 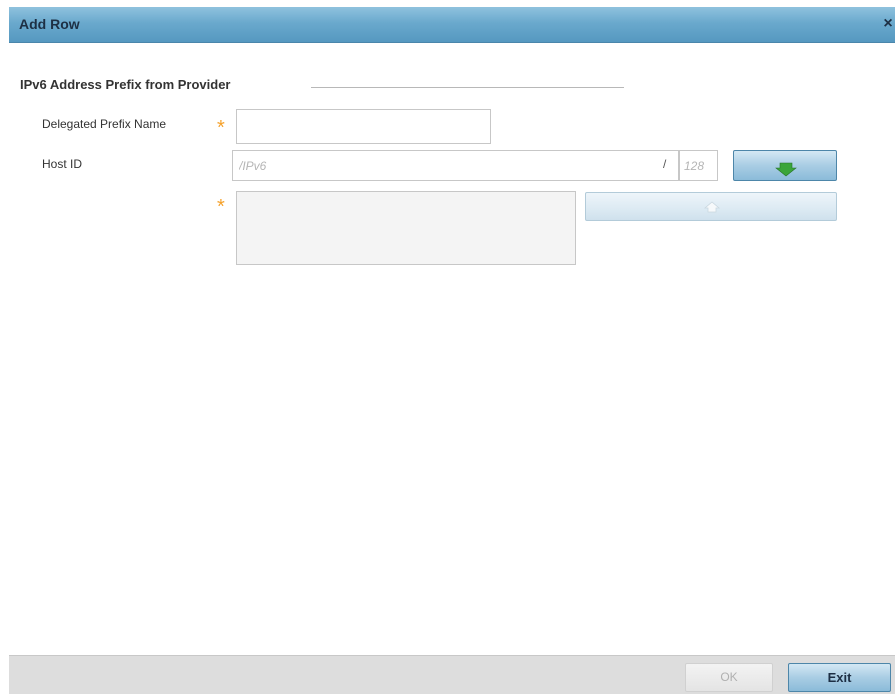 What do you see at coordinates (729, 677) in the screenshot?
I see `ok-button: OK` at bounding box center [729, 677].